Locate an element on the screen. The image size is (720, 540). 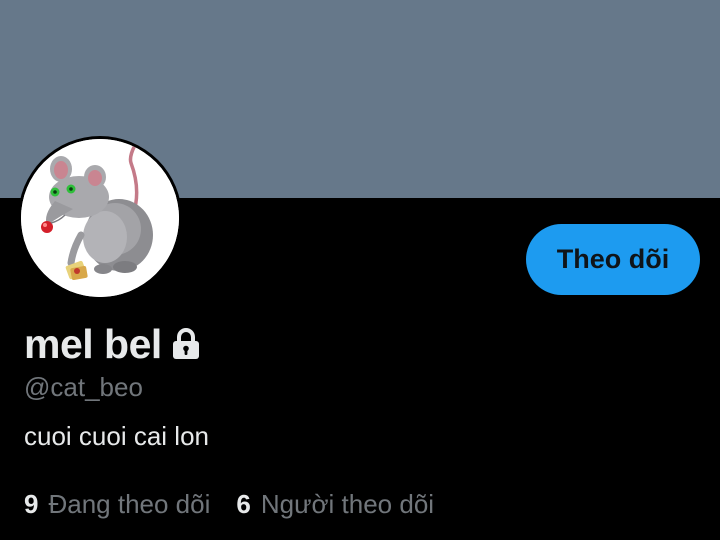
following-count: 9 is located at coordinates (31, 503).